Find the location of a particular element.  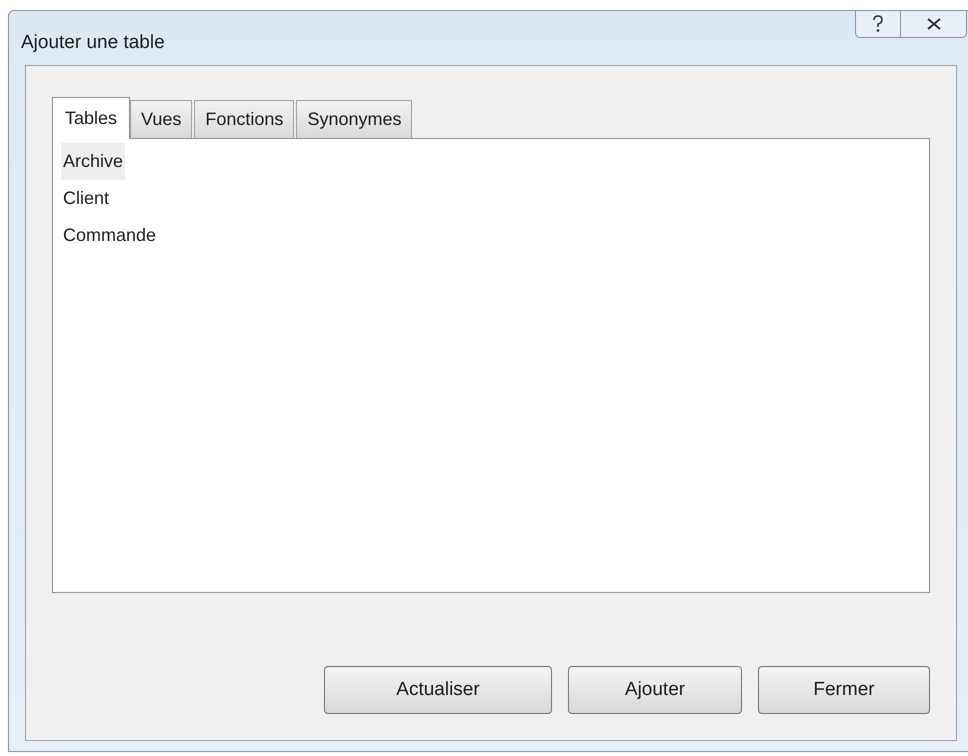

dialog-button: Ajouter is located at coordinates (655, 690).